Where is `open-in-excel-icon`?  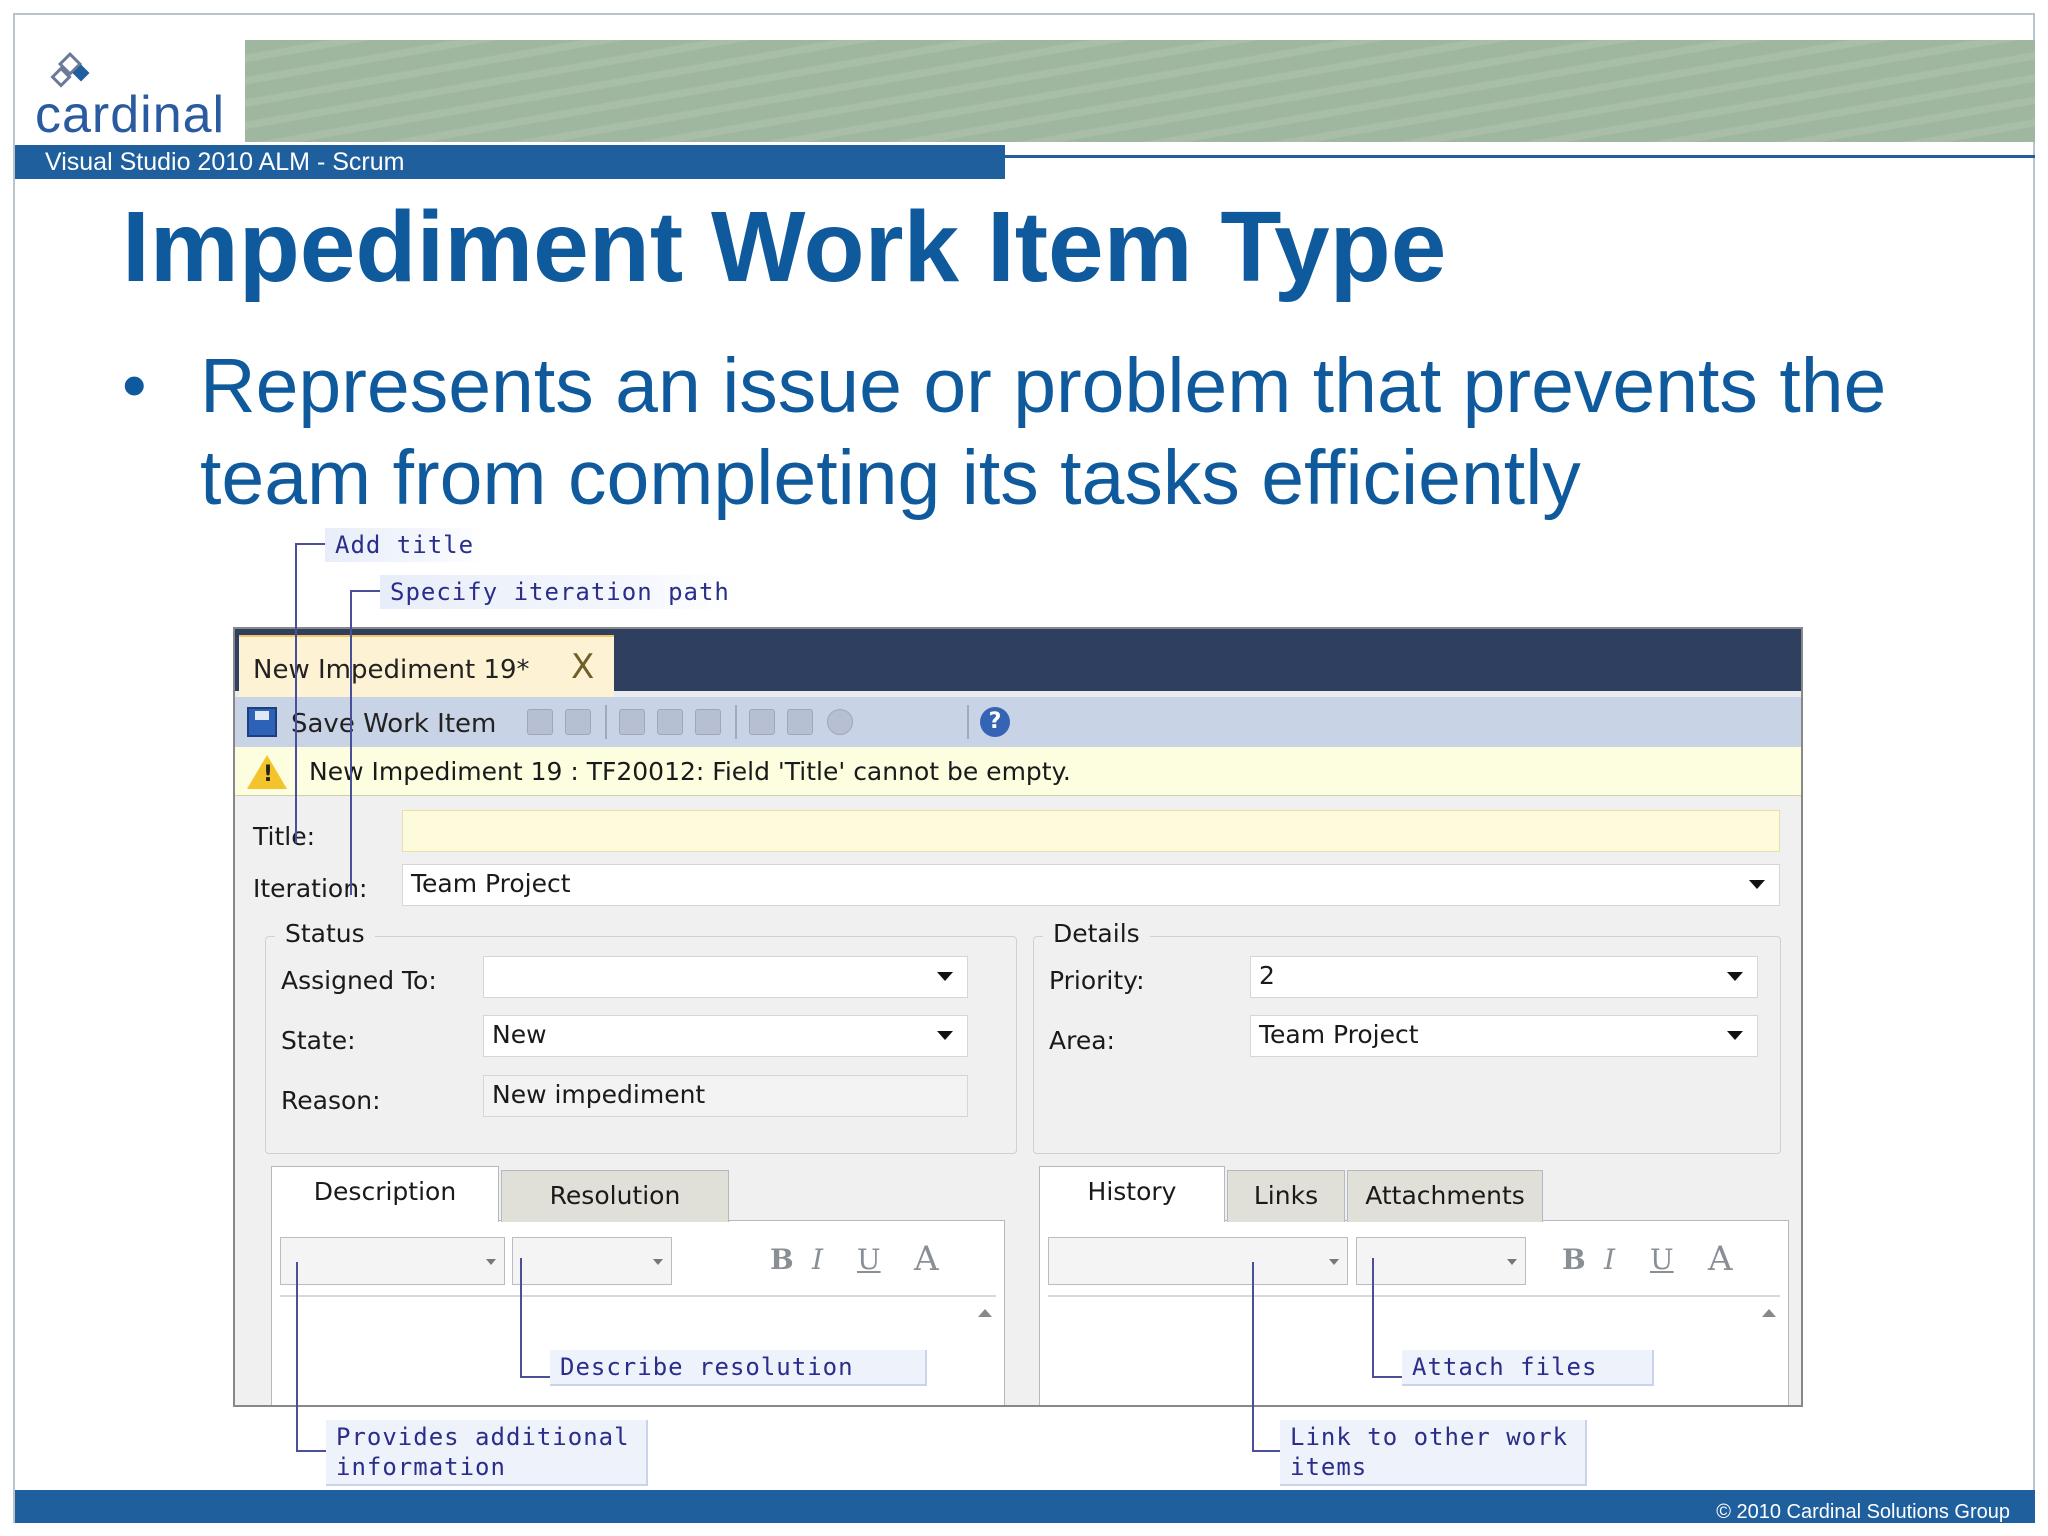
open-in-excel-icon is located at coordinates (762, 722).